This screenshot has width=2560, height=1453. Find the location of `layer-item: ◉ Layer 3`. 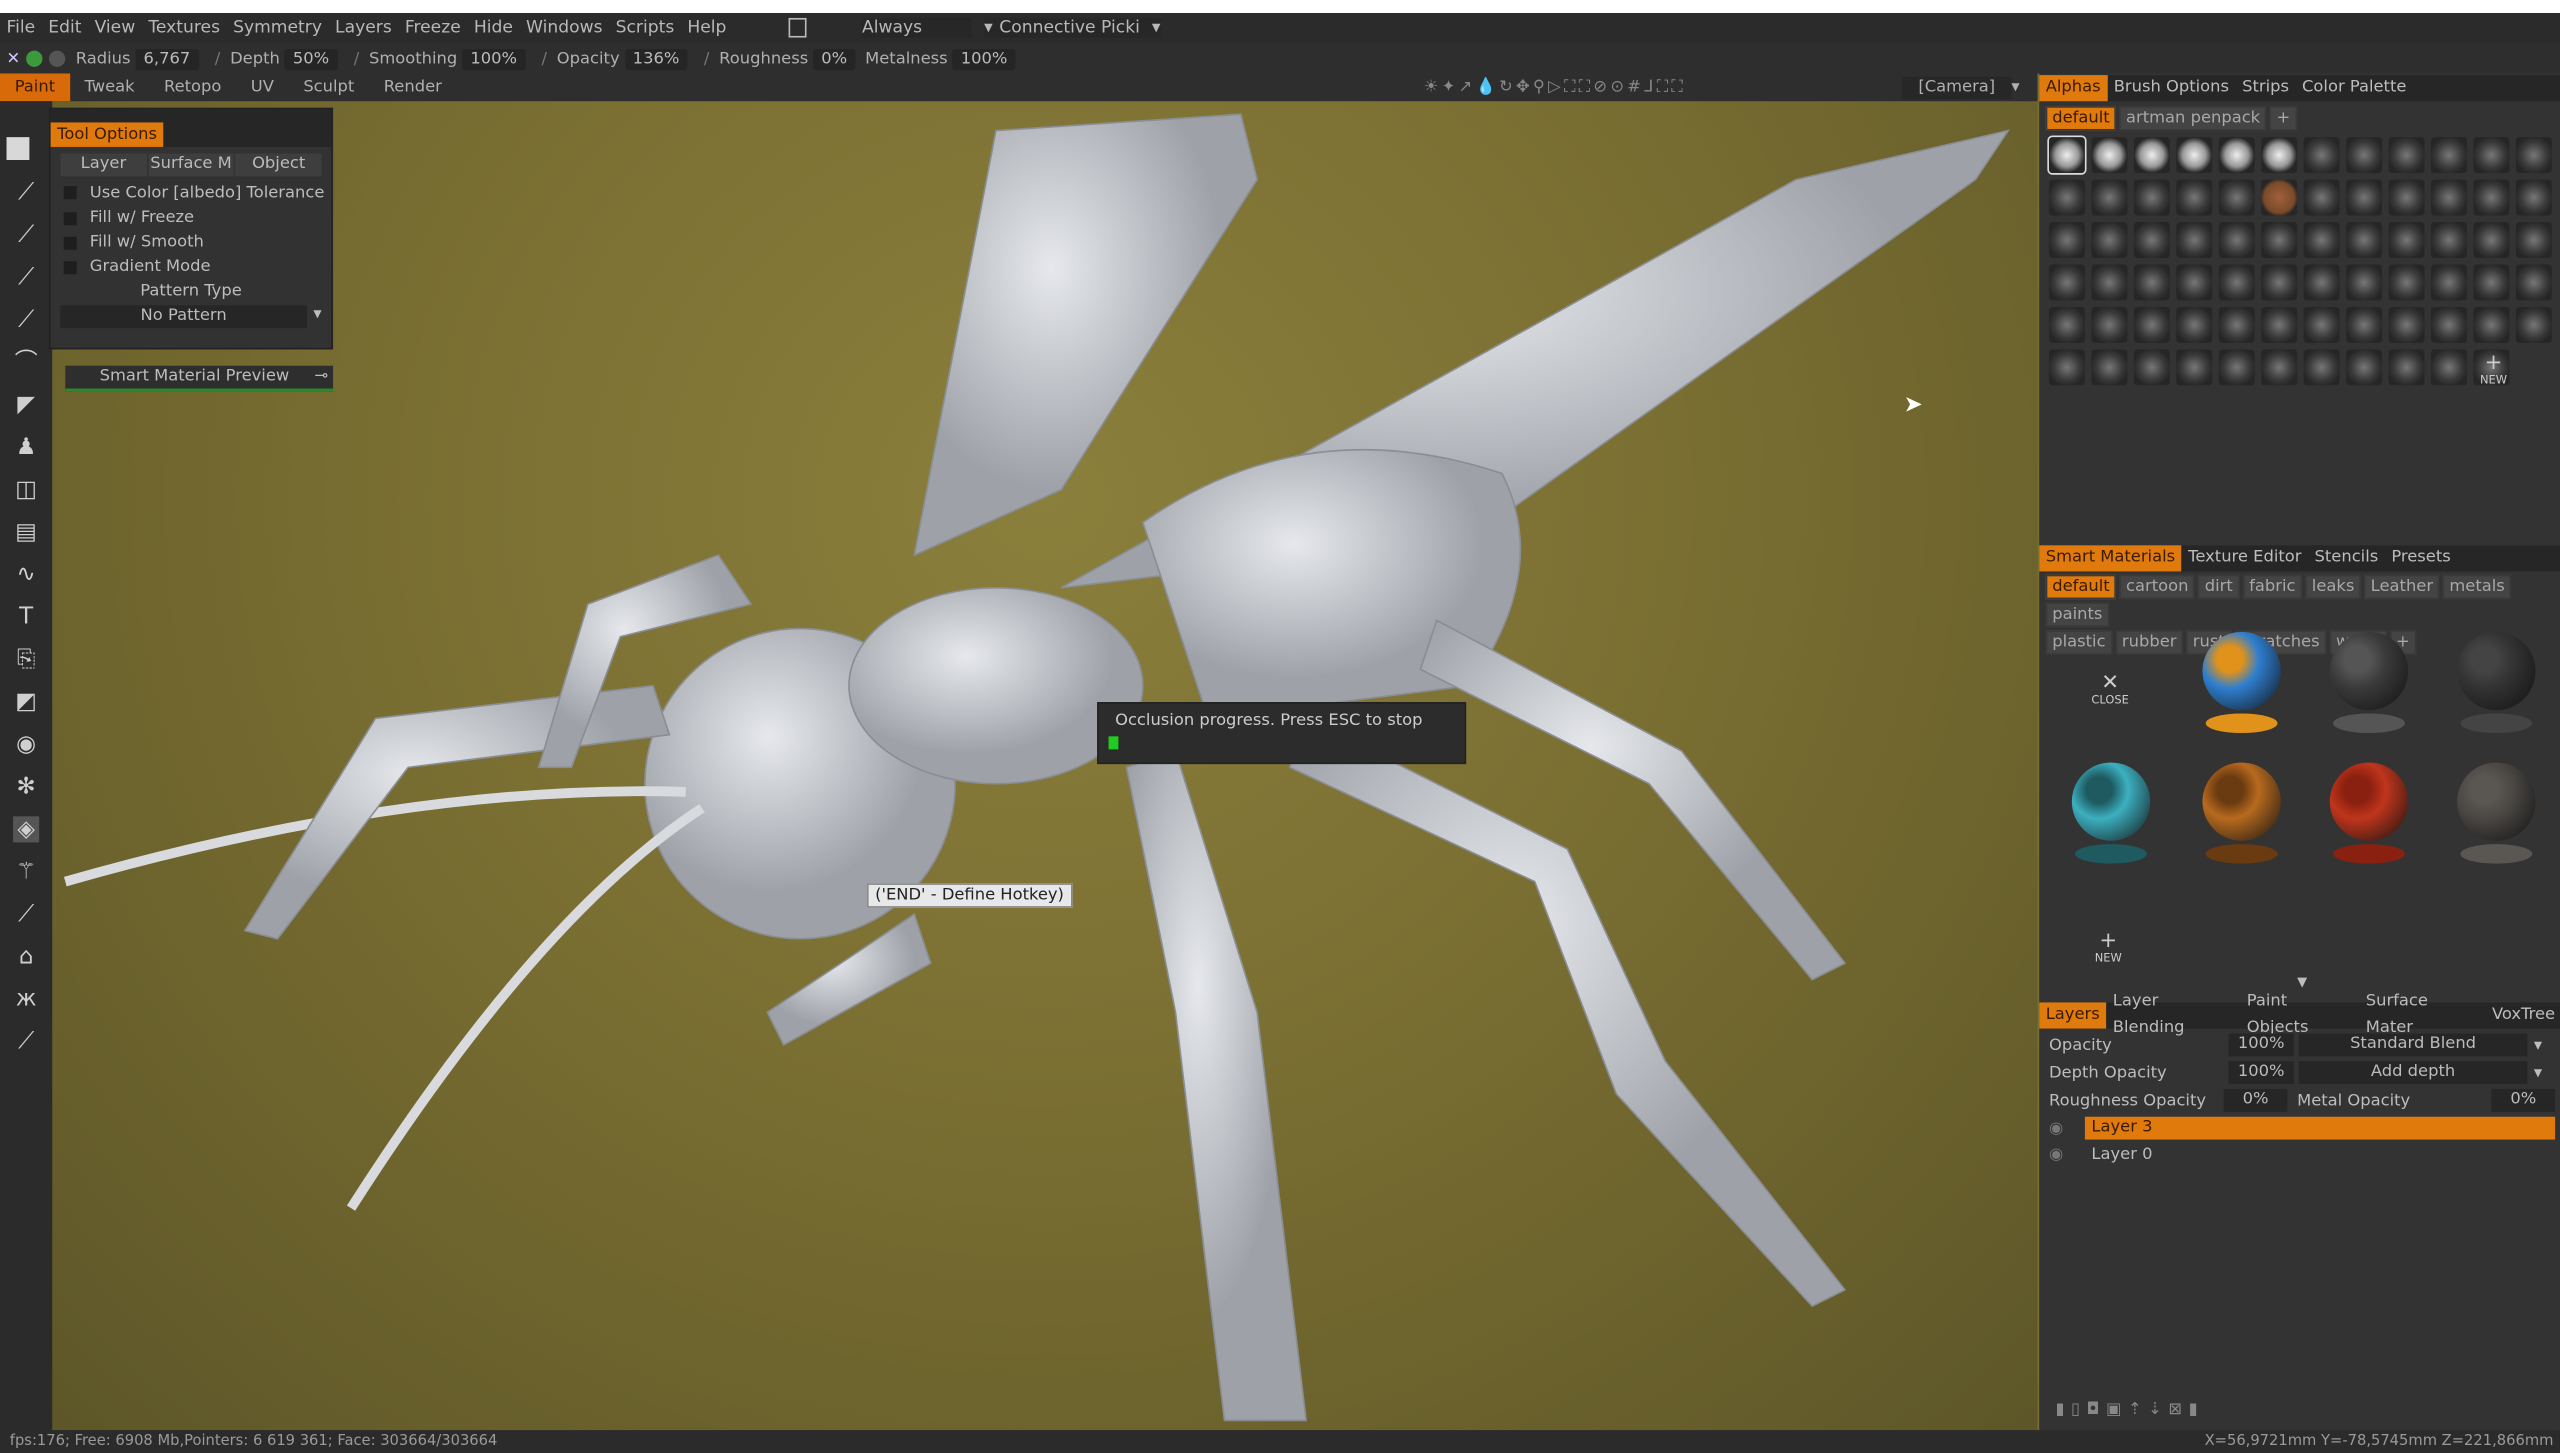

layer-item: ◉ Layer 3 is located at coordinates (2302, 1128).